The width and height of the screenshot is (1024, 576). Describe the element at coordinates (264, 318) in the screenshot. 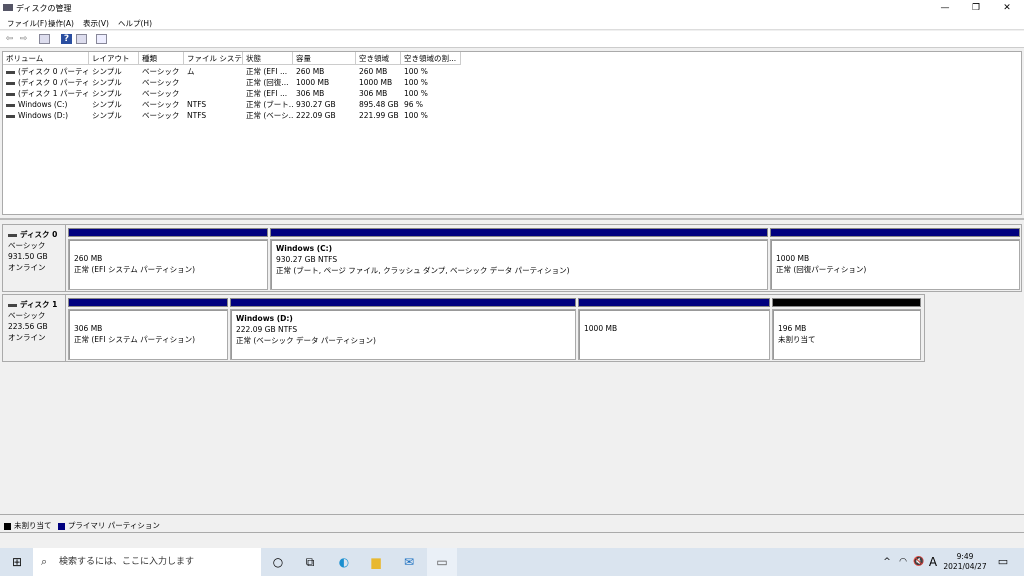

I see `partition-title: Windows (D:)` at that location.